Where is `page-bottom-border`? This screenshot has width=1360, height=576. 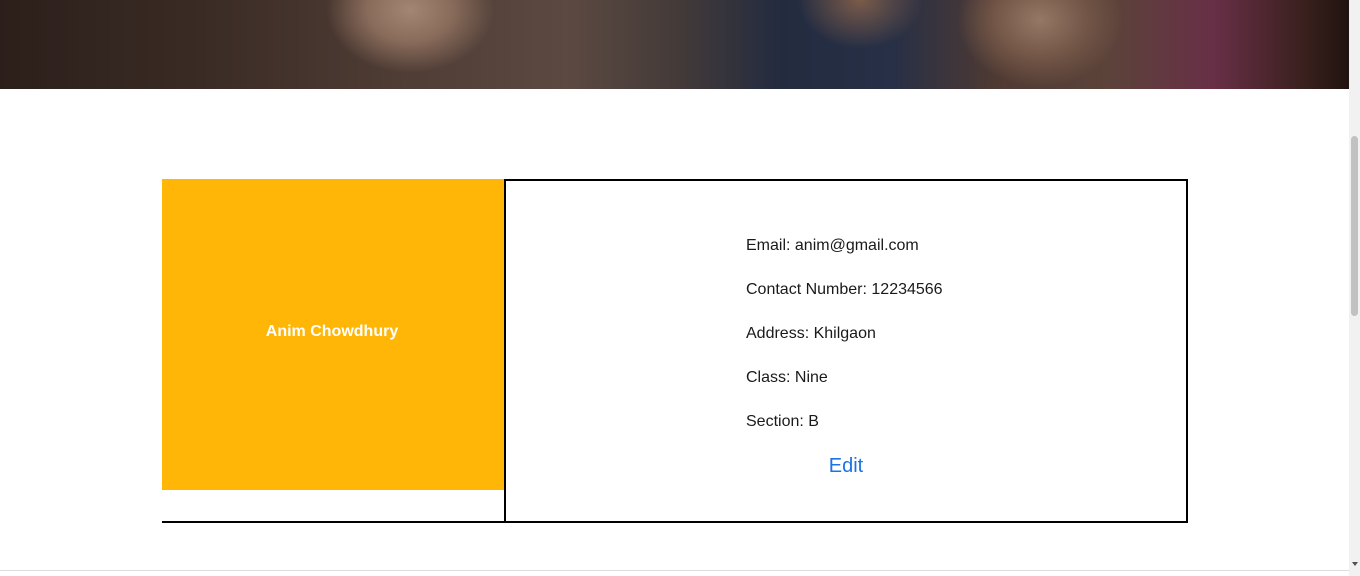
page-bottom-border is located at coordinates (674, 570).